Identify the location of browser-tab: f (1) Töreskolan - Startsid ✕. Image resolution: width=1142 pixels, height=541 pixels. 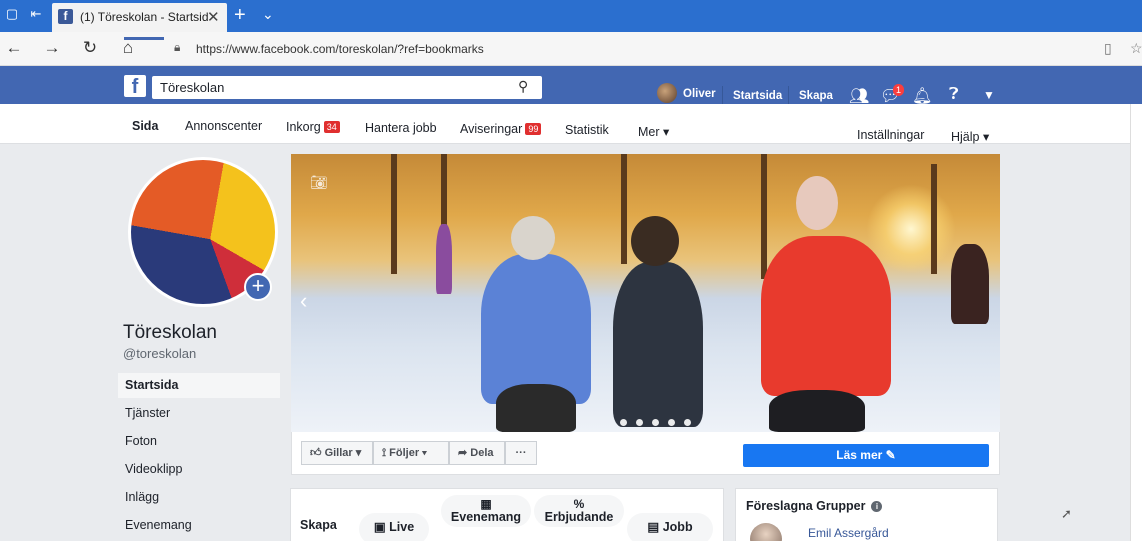
(139, 17).